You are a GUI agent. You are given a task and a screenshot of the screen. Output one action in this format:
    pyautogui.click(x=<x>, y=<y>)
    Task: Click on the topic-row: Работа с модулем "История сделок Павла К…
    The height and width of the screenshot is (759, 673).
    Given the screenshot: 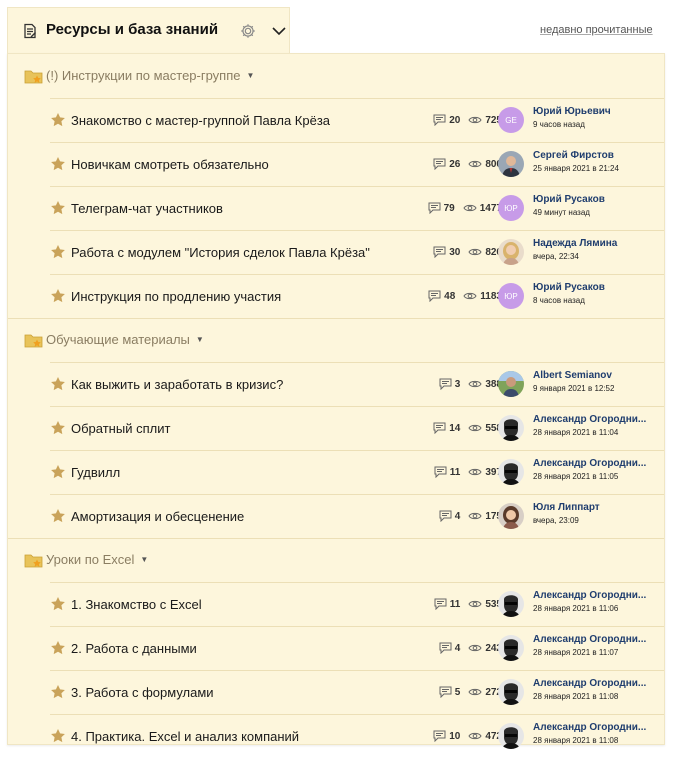 What is the action you would take?
    pyautogui.click(x=357, y=252)
    